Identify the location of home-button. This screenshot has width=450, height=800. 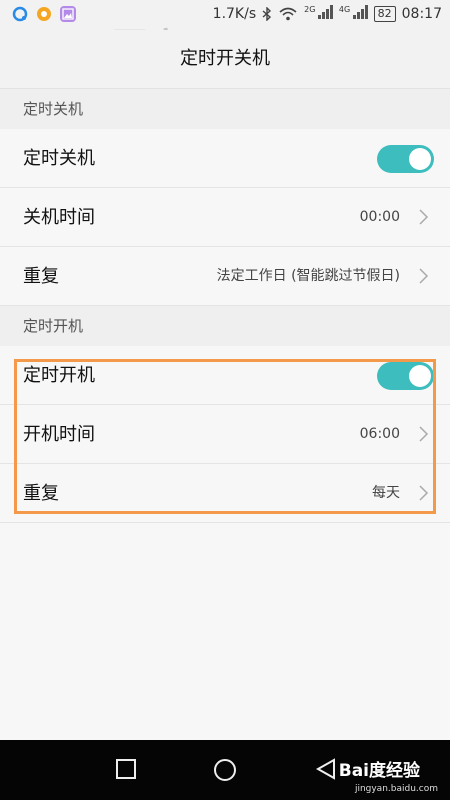
(225, 770).